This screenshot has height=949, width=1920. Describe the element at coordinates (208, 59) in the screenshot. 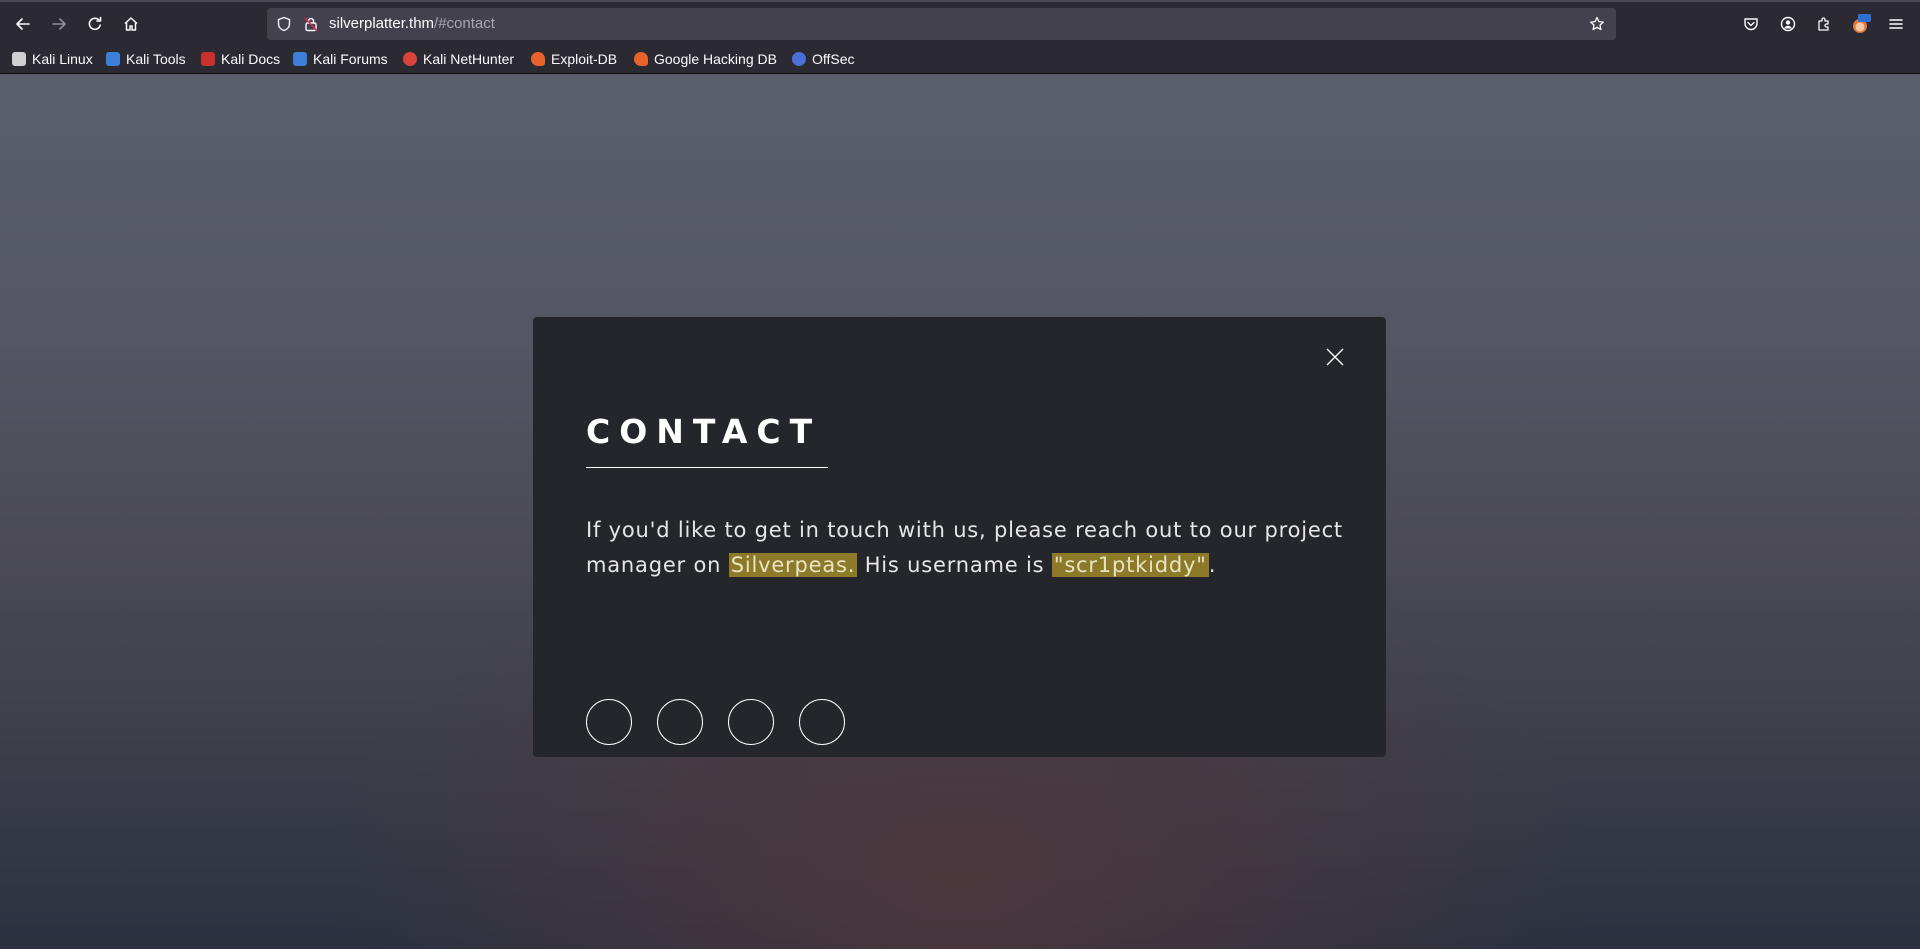

I see `kali-docs-icon` at that location.